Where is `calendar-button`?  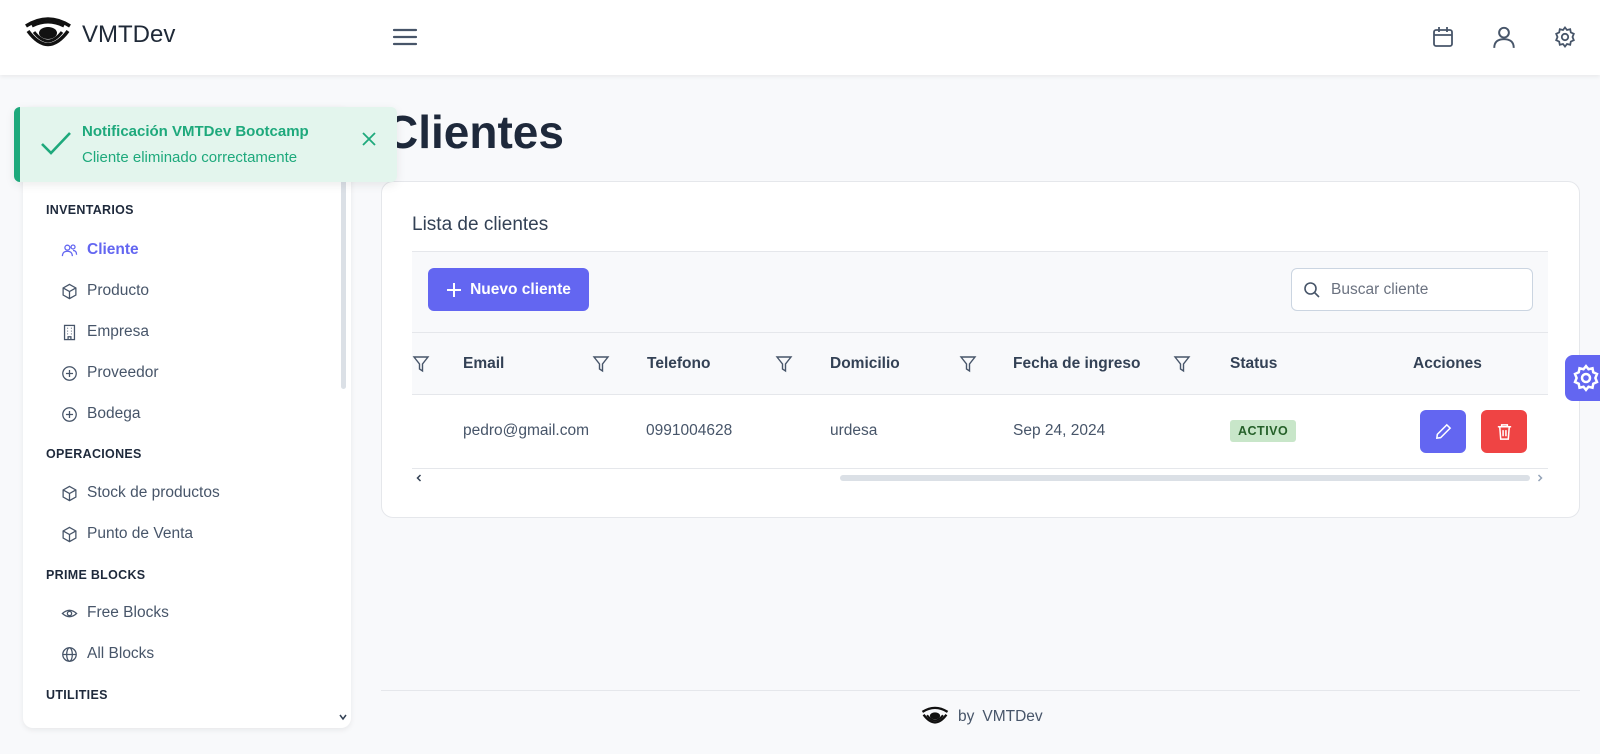 calendar-button is located at coordinates (1443, 37).